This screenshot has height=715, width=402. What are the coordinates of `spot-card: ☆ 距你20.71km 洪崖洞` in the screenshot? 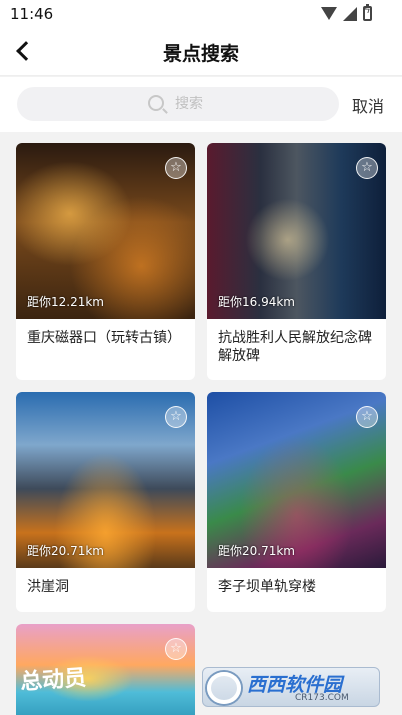 It's located at (105, 502).